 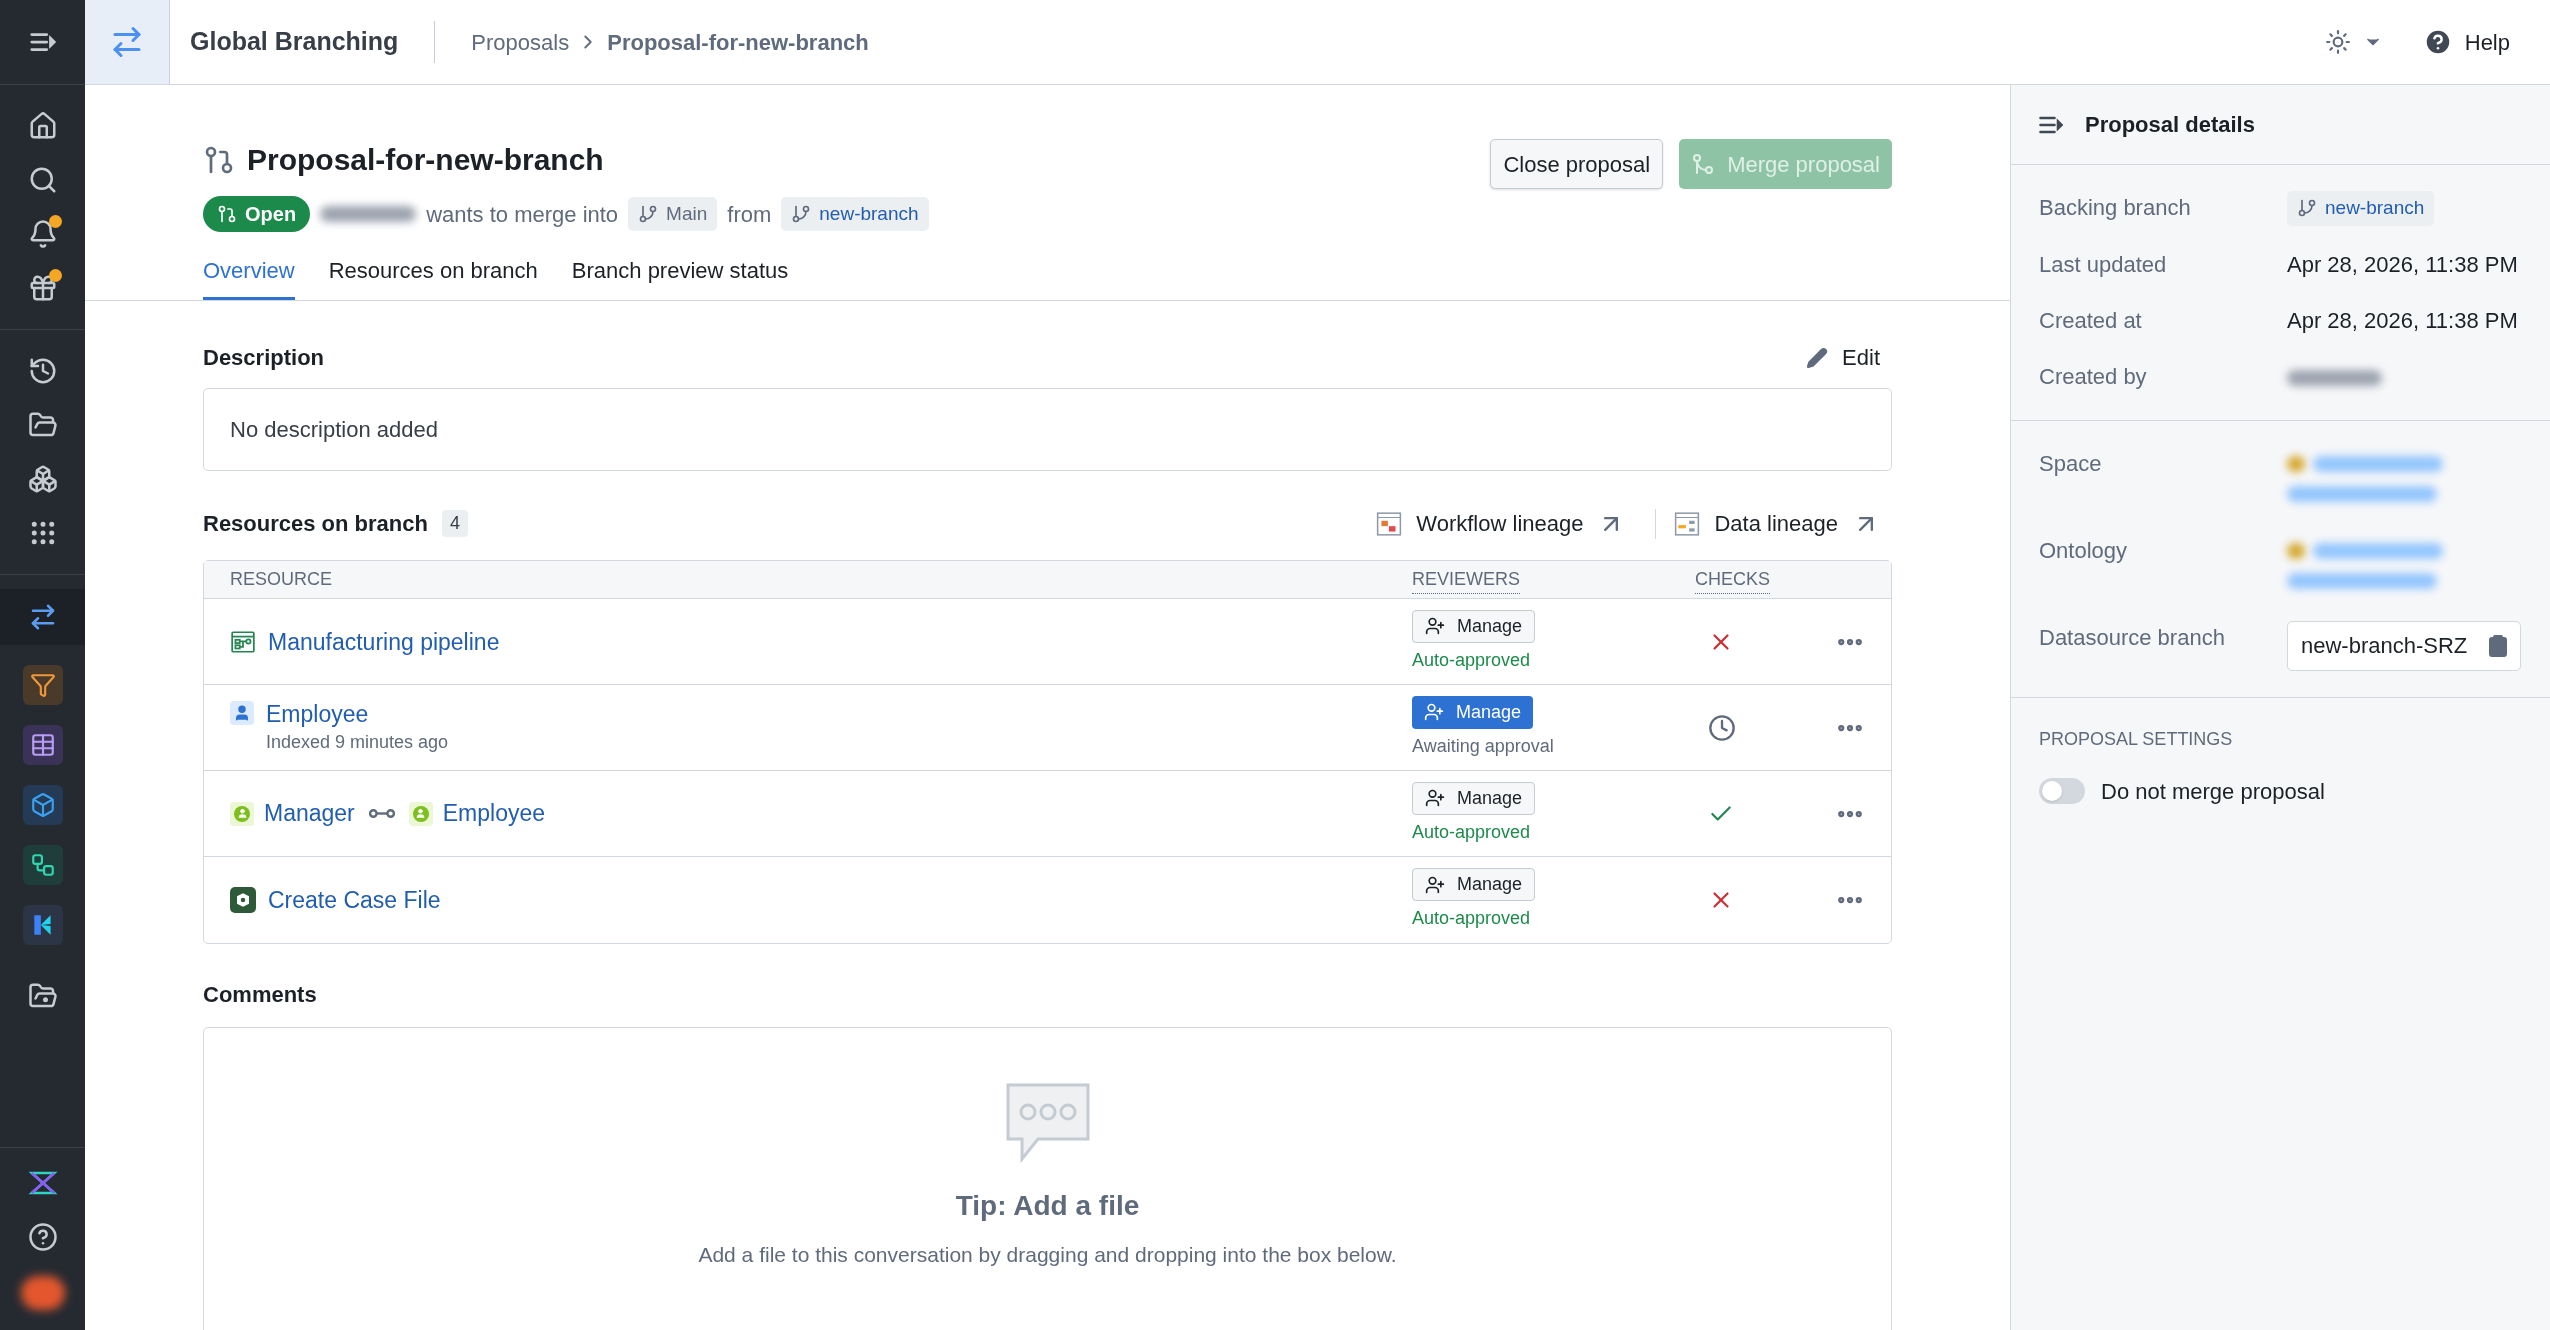 I want to click on section-heading: Resources on branch, so click(x=315, y=524).